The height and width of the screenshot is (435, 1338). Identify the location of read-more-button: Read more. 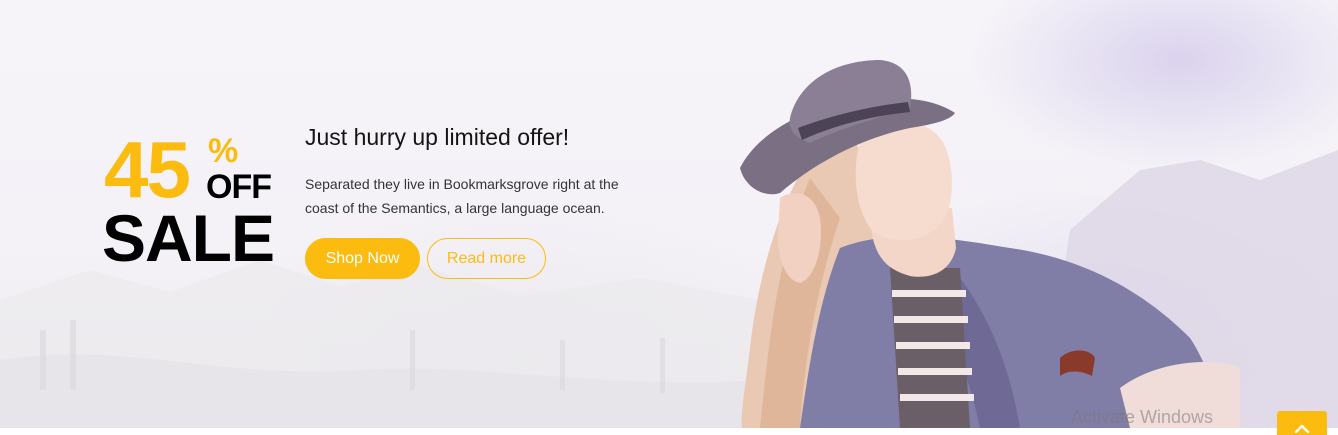
(486, 258).